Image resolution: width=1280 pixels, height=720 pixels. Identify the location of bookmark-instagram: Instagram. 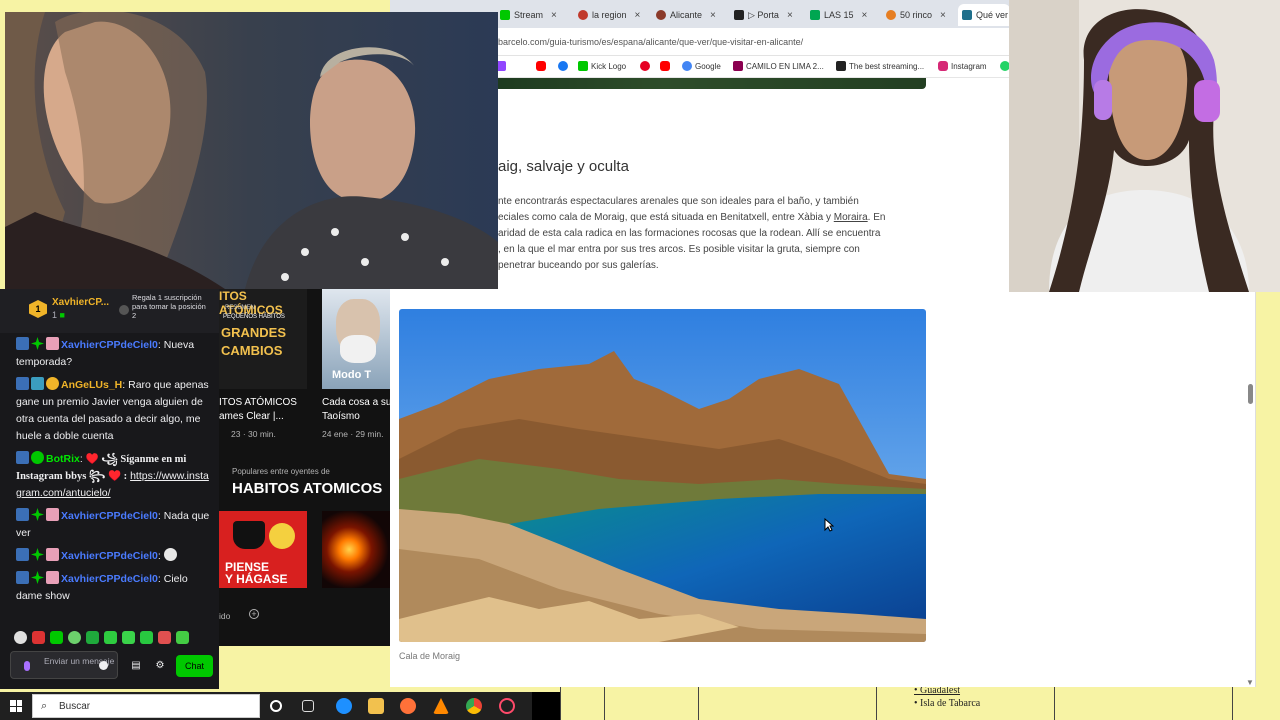
(962, 66).